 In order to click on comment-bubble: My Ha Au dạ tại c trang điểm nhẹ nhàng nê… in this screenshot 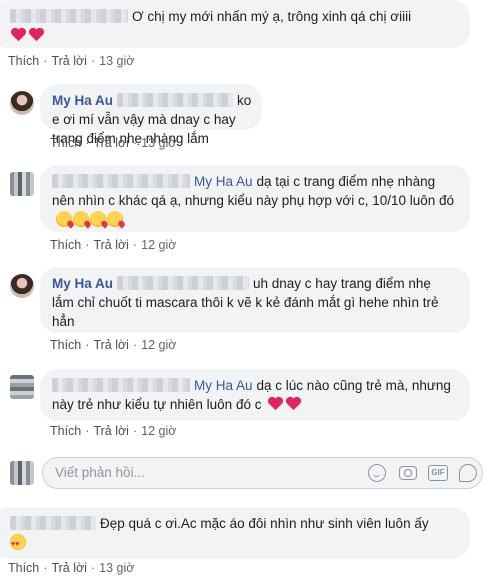, I will do `click(255, 198)`.